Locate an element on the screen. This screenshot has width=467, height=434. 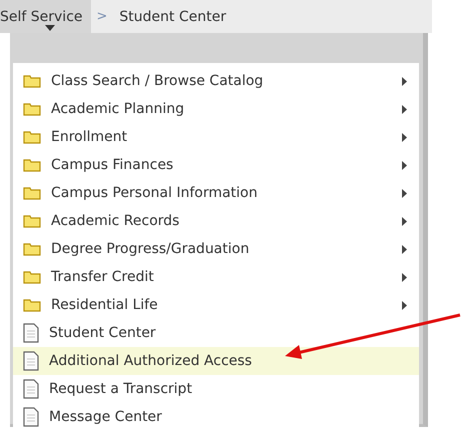
caret-icon is located at coordinates (50, 28).